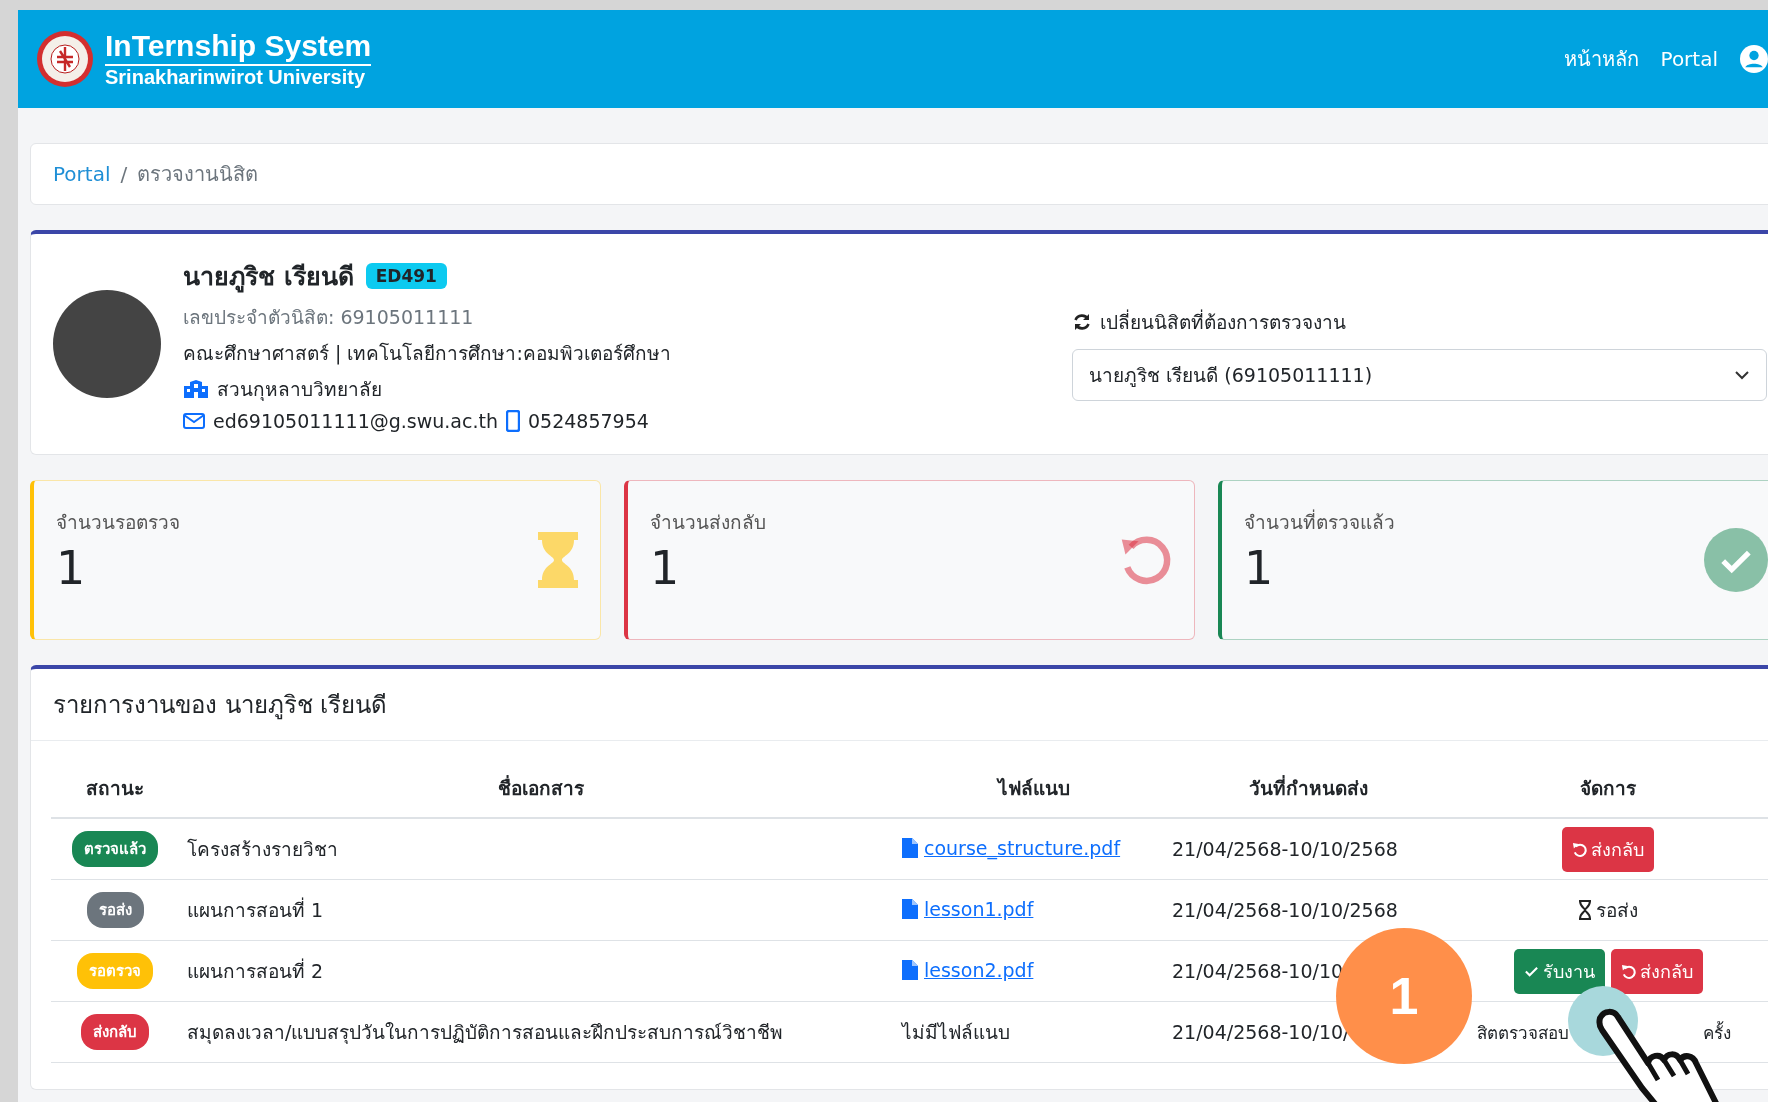 The image size is (1768, 1102). Describe the element at coordinates (255, 971) in the screenshot. I see `document-name: แผนการสอนที่ 2` at that location.